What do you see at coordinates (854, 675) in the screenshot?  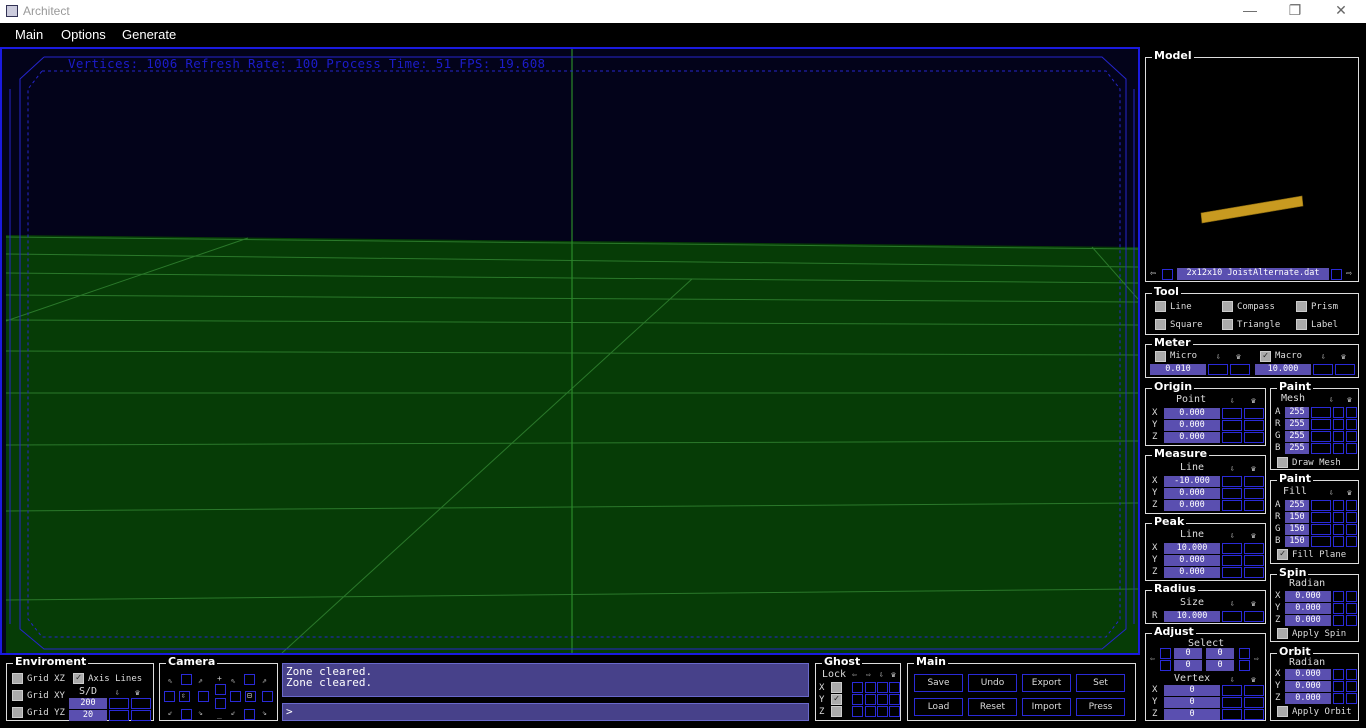 I see `left-arrow-icon: ⇦` at bounding box center [854, 675].